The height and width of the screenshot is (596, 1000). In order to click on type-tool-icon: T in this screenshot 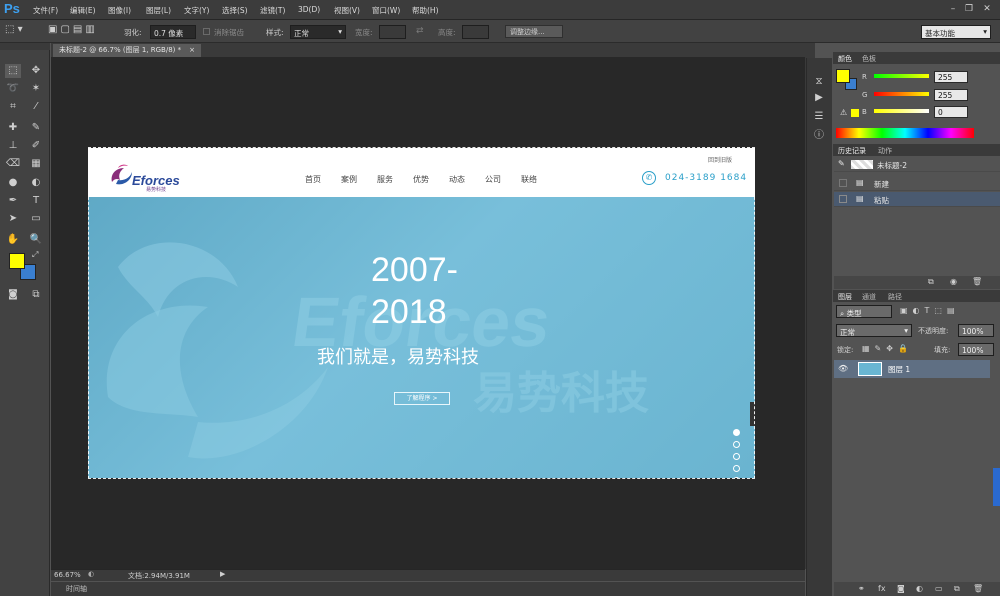, I will do `click(36, 201)`.